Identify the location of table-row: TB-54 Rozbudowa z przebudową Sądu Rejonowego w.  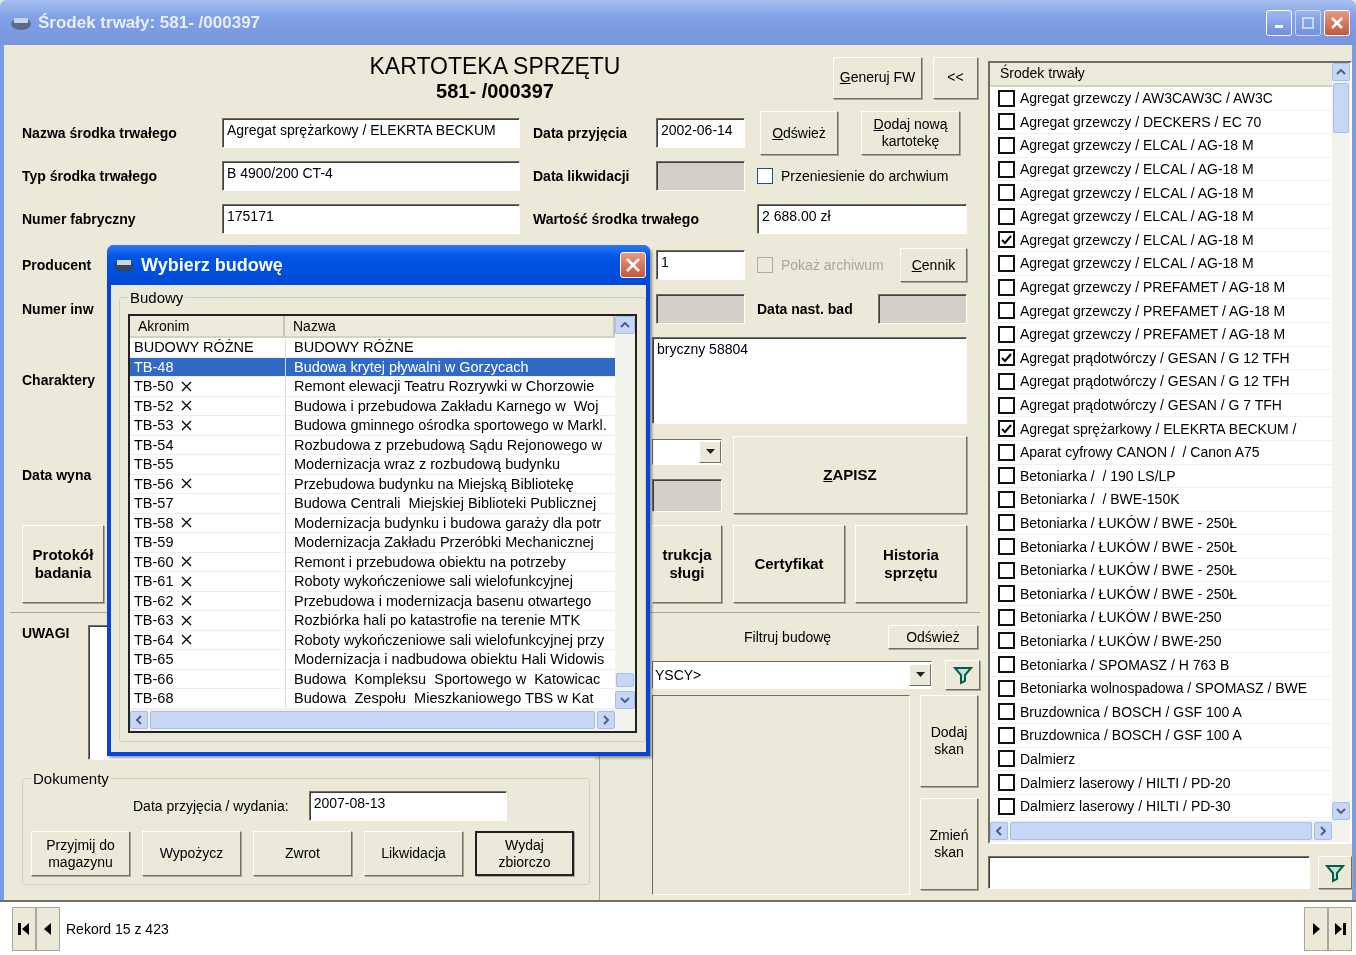
(372, 445).